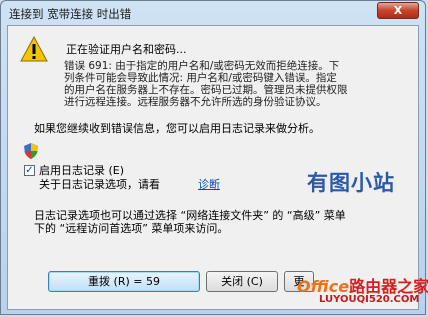  Describe the element at coordinates (131, 228) in the screenshot. I see `logging-note-line: 下的 “远程访问首选项” 菜单项来访问。` at that location.